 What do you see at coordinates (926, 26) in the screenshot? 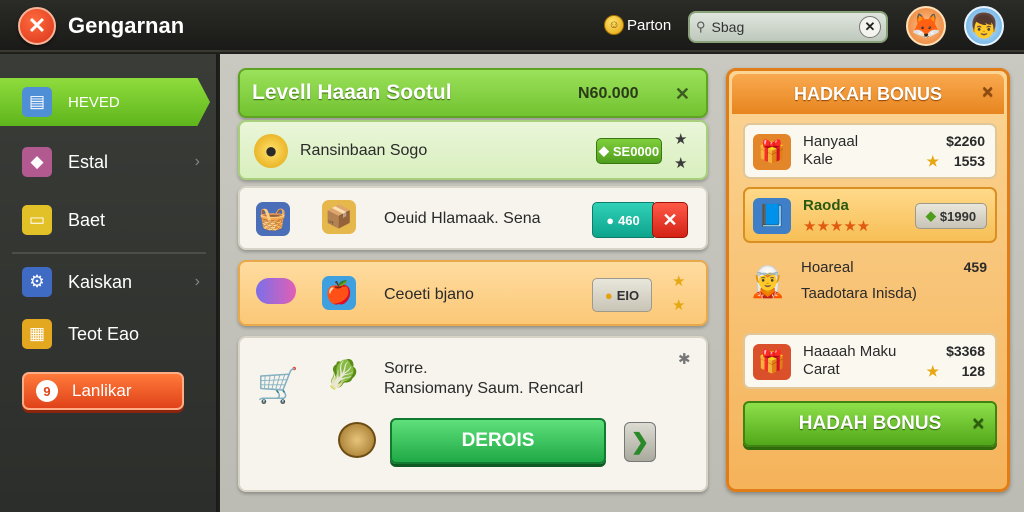
I see `fox-avatar: 🦊` at bounding box center [926, 26].